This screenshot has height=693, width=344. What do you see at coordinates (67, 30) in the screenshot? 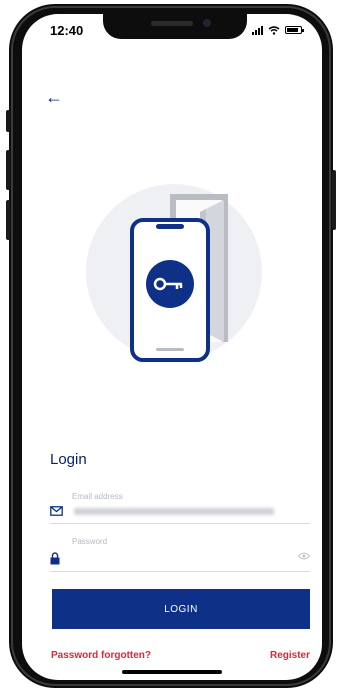
I see `status-time: 12:40` at bounding box center [67, 30].